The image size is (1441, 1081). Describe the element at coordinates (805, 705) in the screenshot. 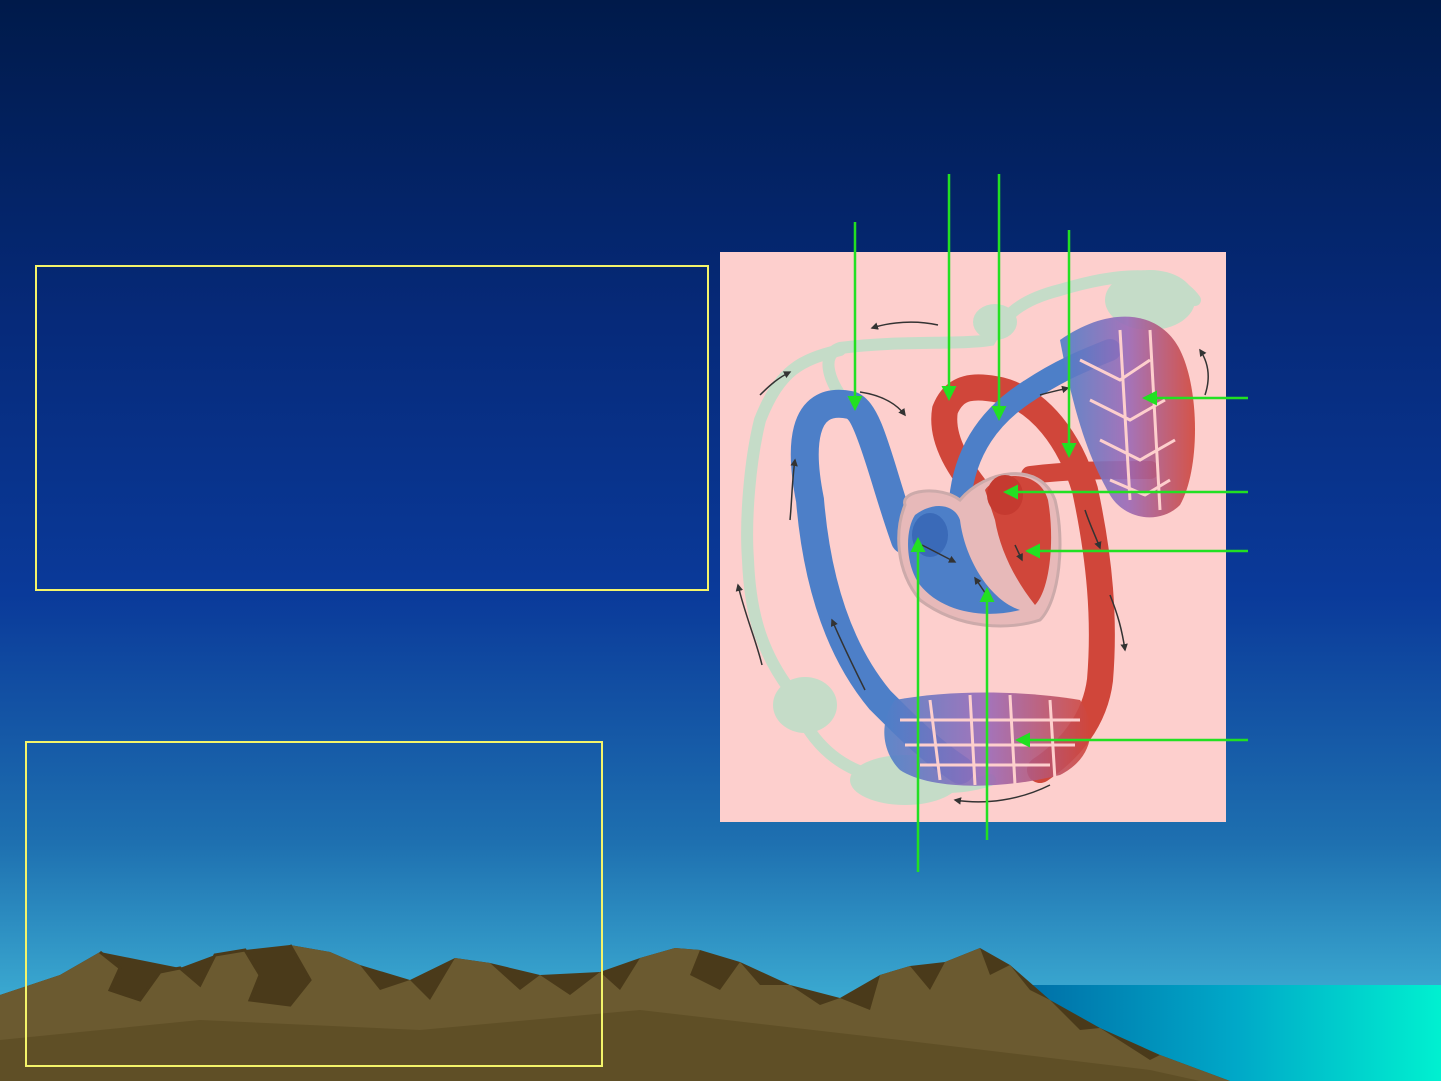

I see `lymph-node-lower` at that location.